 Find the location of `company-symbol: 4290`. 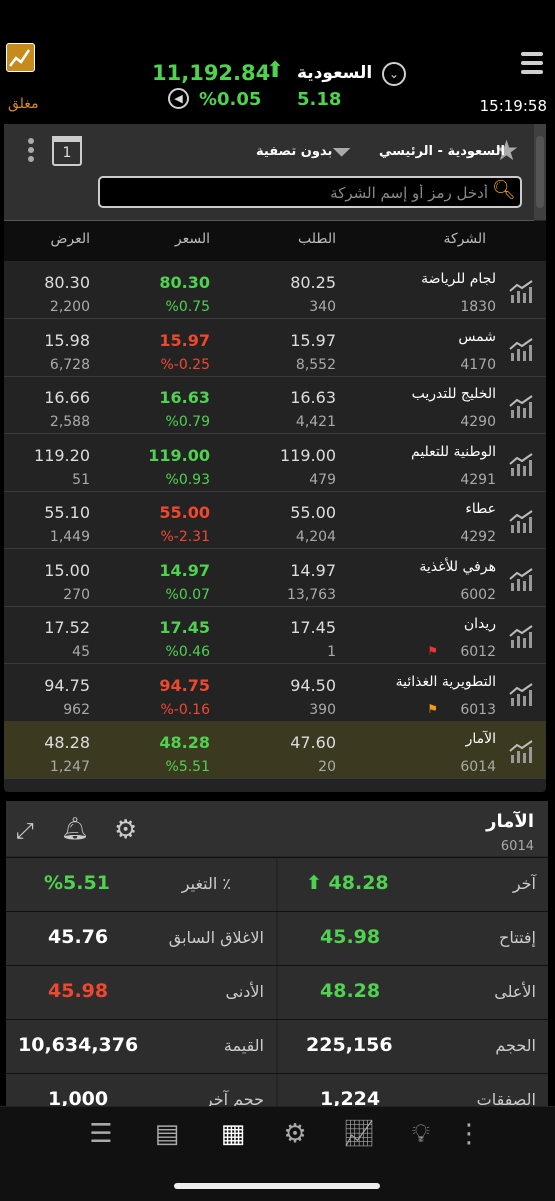

company-symbol: 4290 is located at coordinates (478, 422).